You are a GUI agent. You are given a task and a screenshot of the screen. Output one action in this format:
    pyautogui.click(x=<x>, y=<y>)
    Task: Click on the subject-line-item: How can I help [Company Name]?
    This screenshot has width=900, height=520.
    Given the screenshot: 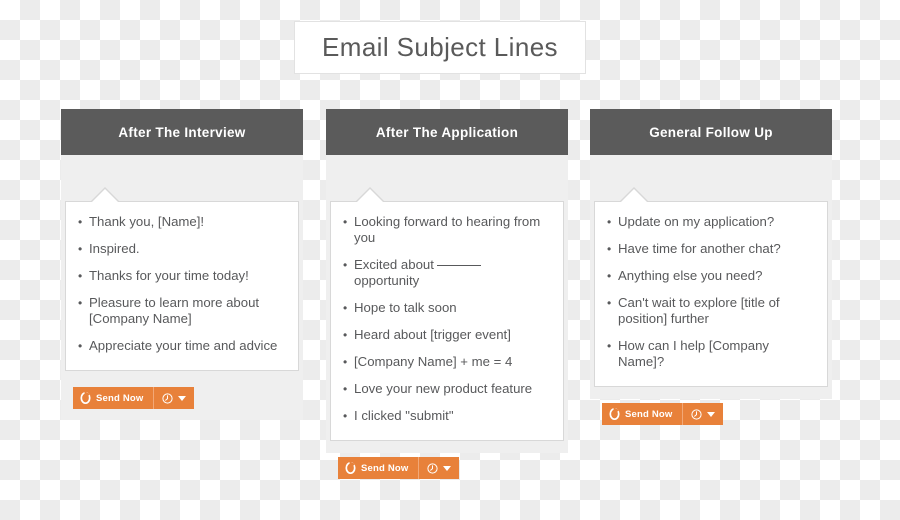 What is the action you would take?
    pyautogui.click(x=710, y=354)
    